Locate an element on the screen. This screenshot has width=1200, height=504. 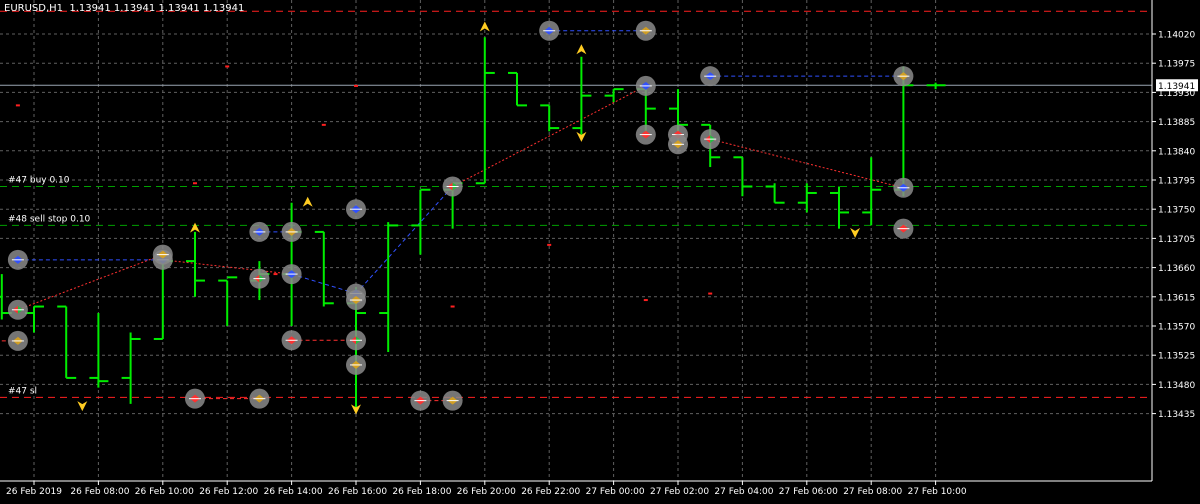
y-tick-label: 1.13615 is located at coordinates (1176, 298).